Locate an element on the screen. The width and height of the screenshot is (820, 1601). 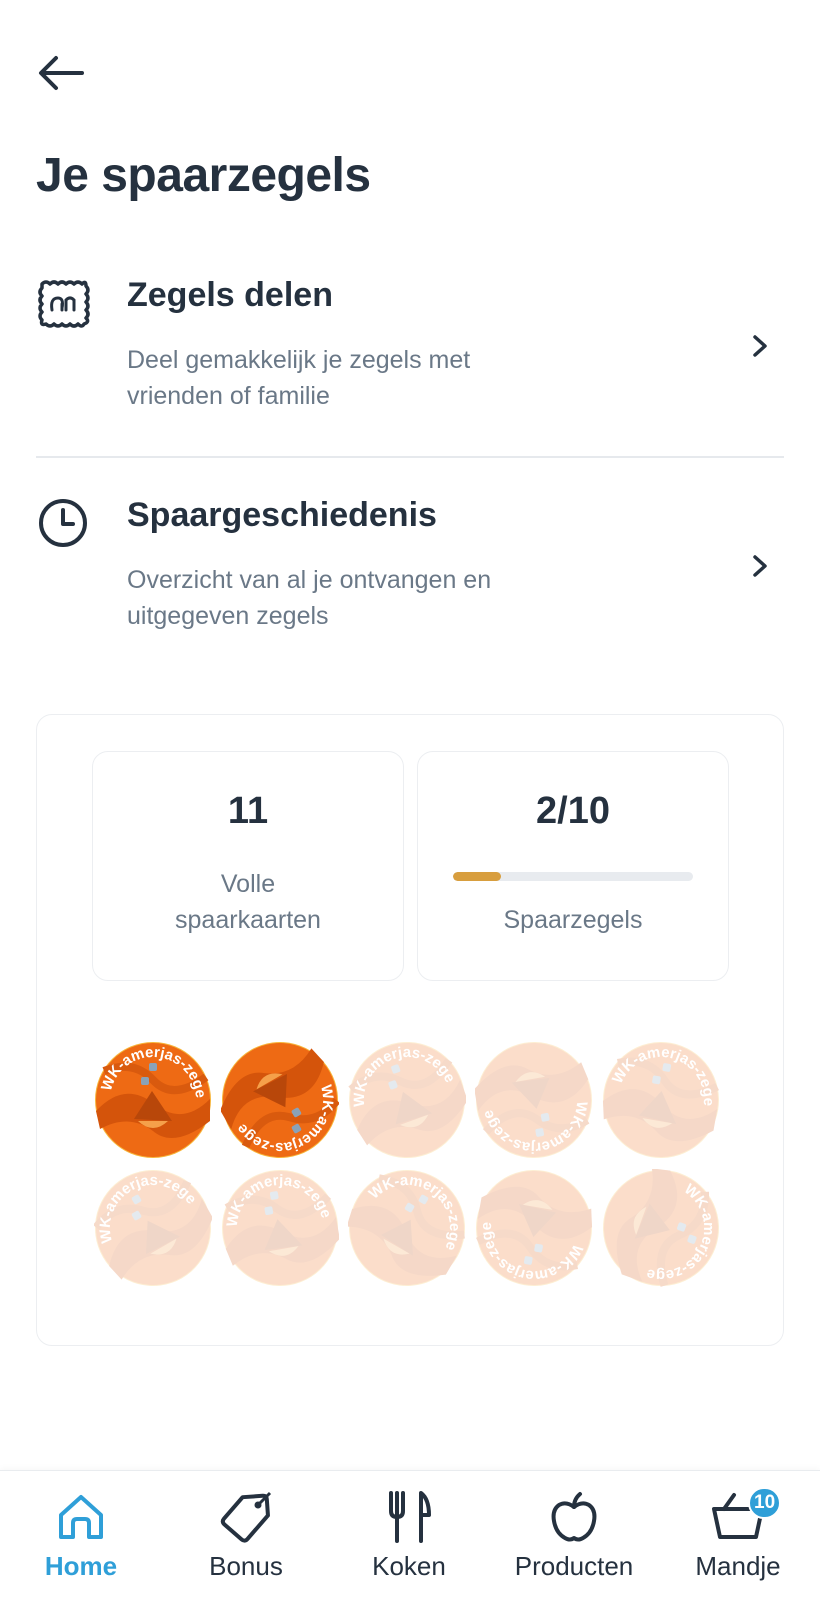
tab-mandje: 10 Mandje is located at coordinates (738, 1543).